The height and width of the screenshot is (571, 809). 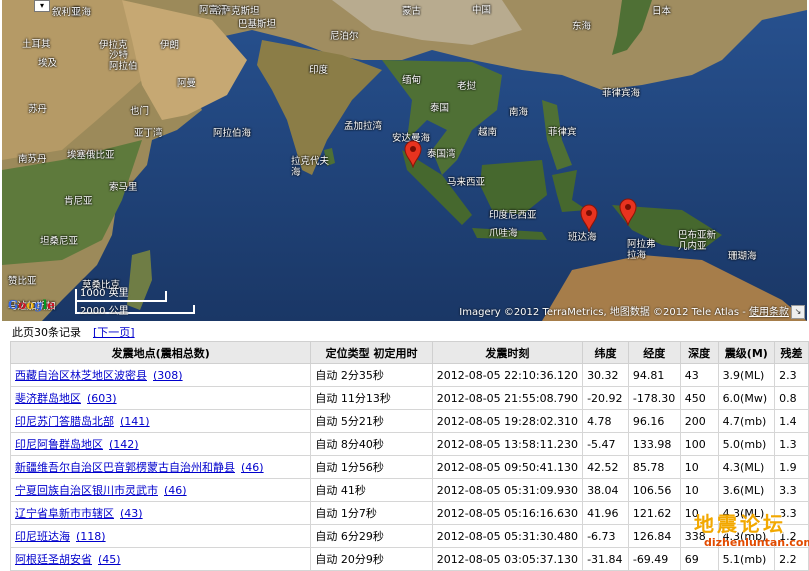 What do you see at coordinates (742, 256) in the screenshot?
I see `map-label: 珊瑚海` at bounding box center [742, 256].